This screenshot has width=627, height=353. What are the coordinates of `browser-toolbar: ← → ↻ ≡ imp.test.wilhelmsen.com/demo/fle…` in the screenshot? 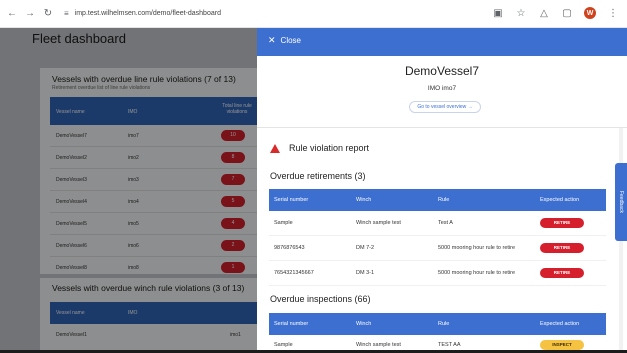 It's located at (313, 14).